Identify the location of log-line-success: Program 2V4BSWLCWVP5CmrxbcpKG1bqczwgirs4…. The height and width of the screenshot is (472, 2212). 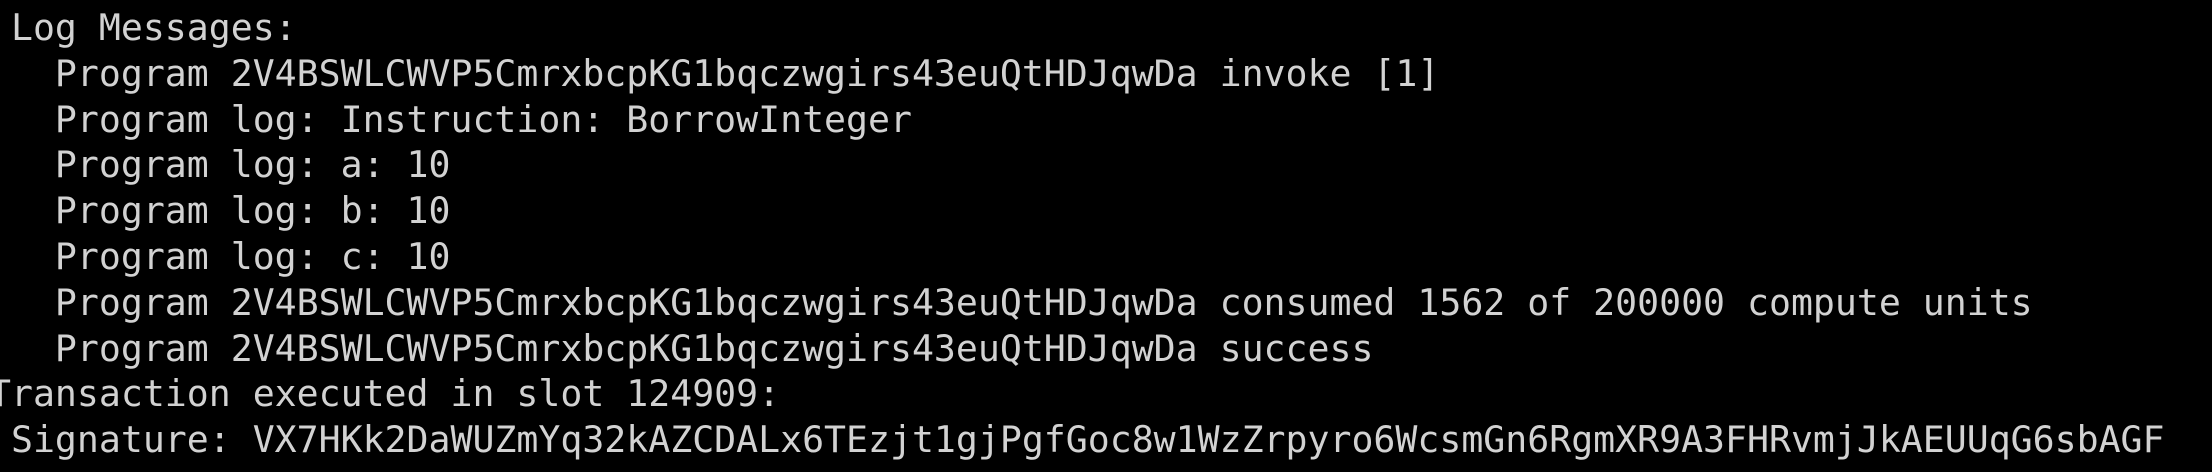
(687, 348).